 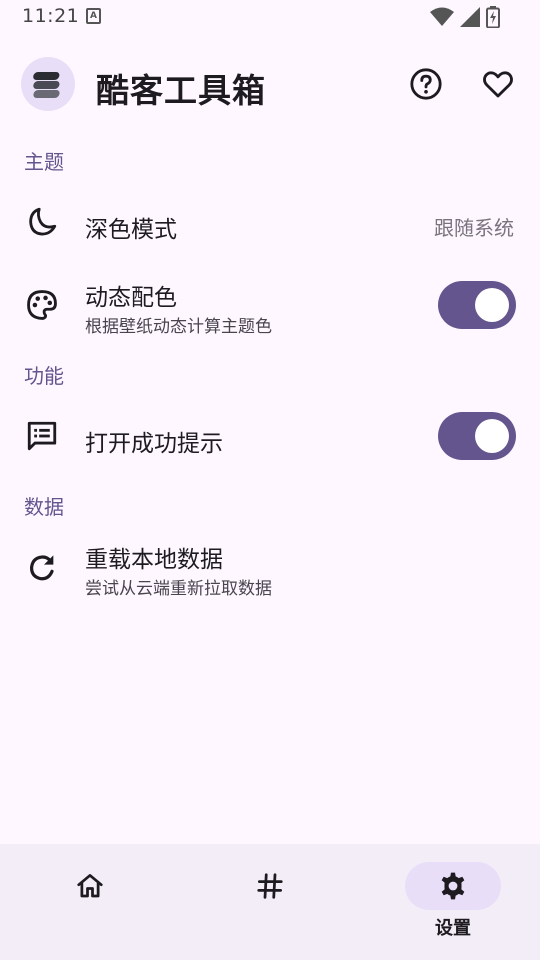 What do you see at coordinates (44, 376) in the screenshot?
I see `section-title-features: 功能` at bounding box center [44, 376].